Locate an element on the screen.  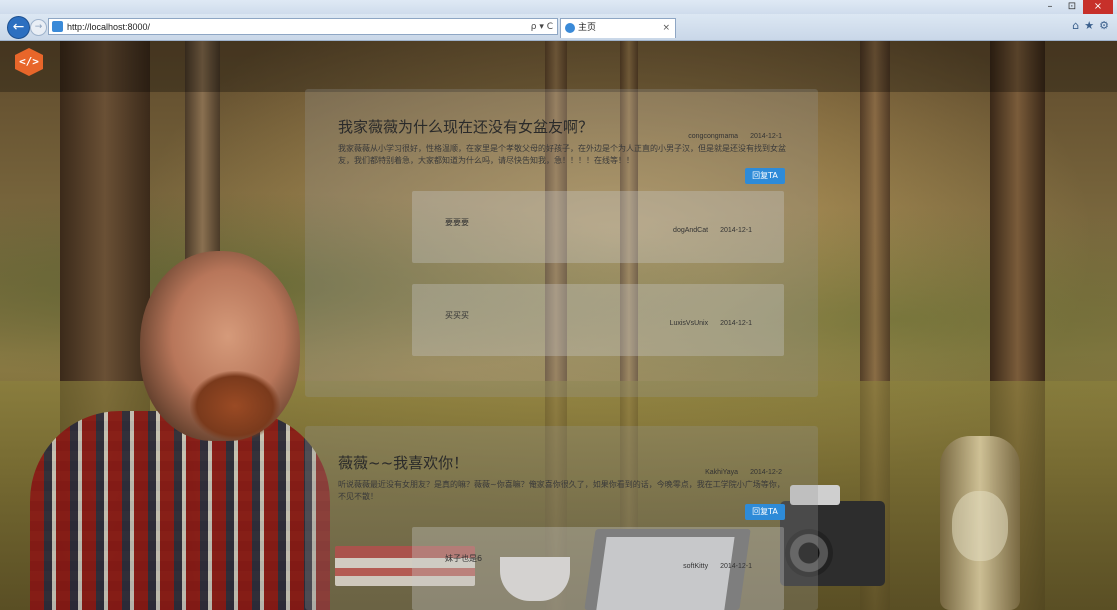
page-icon is located at coordinates (57, 26).